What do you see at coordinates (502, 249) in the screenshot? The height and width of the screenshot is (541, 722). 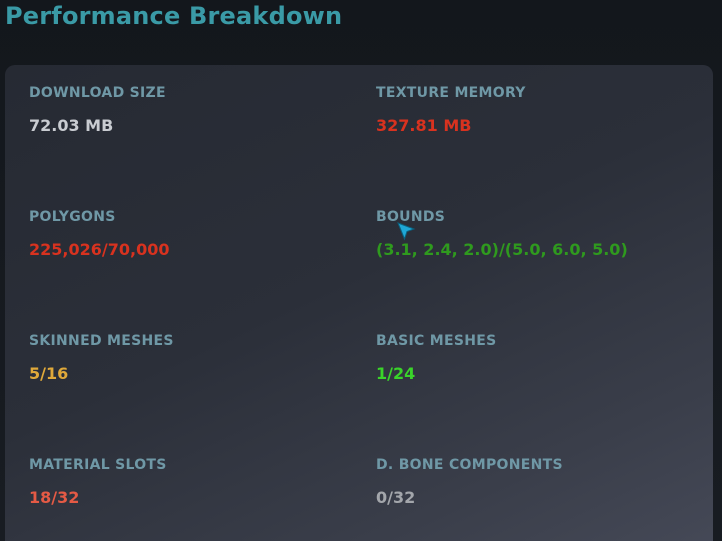 I see `stat-value: (3.1, 2.4, 2.0)/(5.0, 6.0, 5.0)` at bounding box center [502, 249].